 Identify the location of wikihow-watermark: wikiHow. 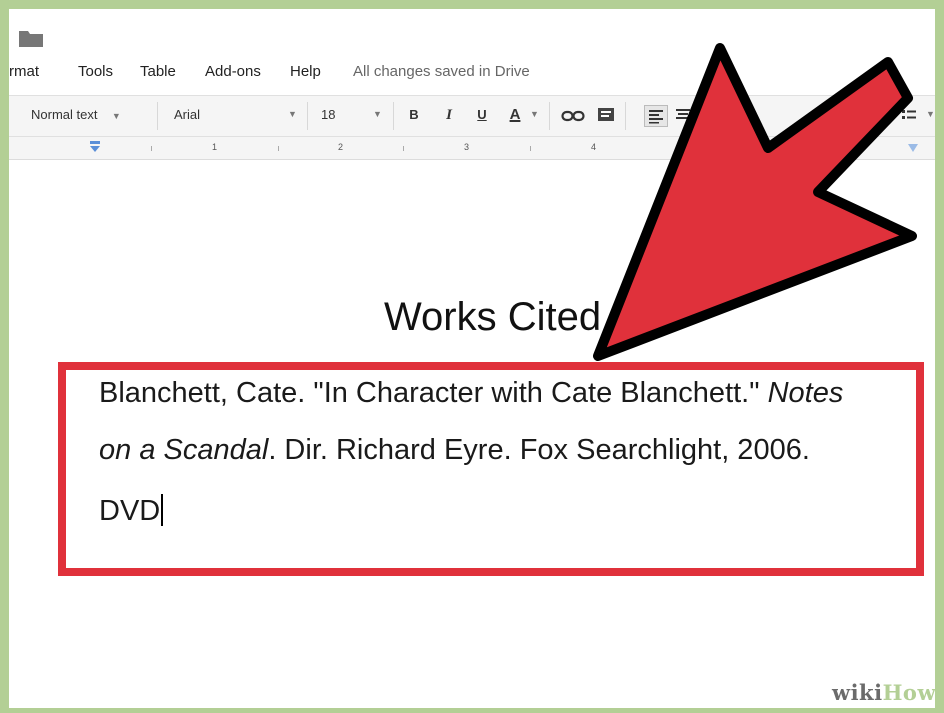
(884, 692).